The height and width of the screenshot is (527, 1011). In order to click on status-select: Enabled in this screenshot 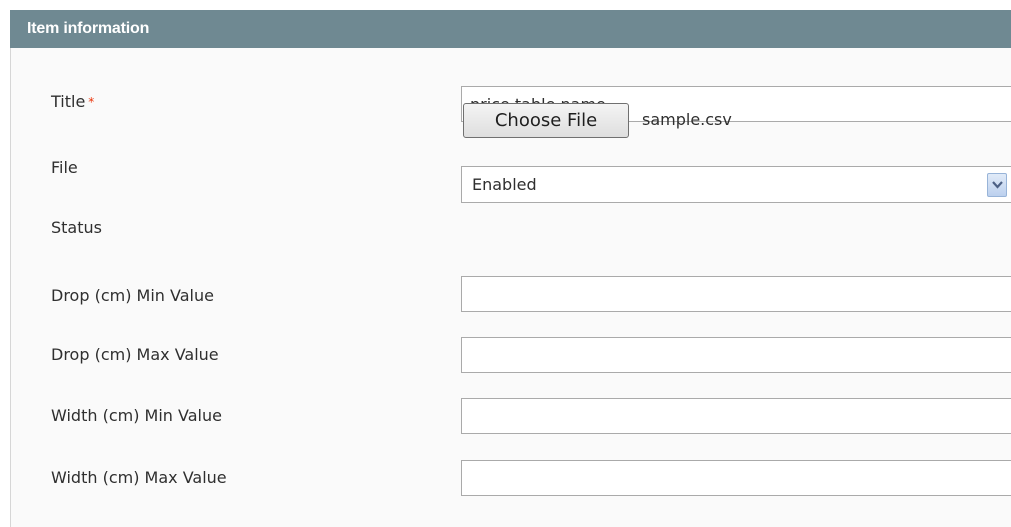, I will do `click(736, 184)`.